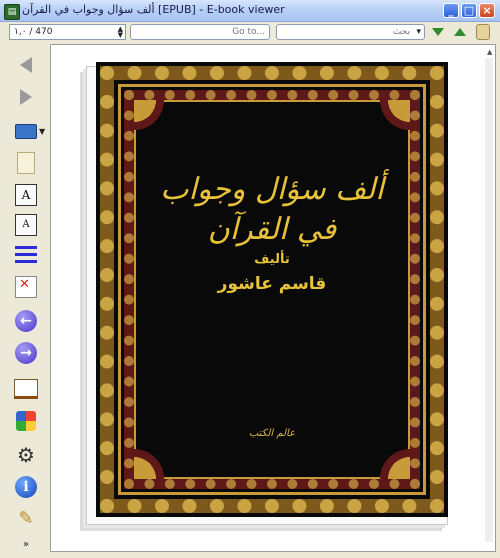 Image resolution: width=500 pixels, height=558 pixels. I want to click on chevron-more-icon: », so click(26, 544).